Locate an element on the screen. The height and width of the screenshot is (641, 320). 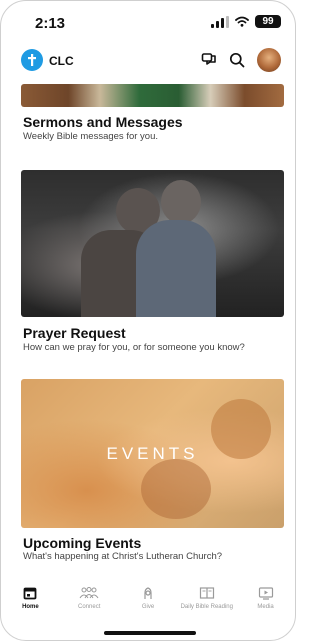
tab-home: Home is located at coordinates (30, 606).